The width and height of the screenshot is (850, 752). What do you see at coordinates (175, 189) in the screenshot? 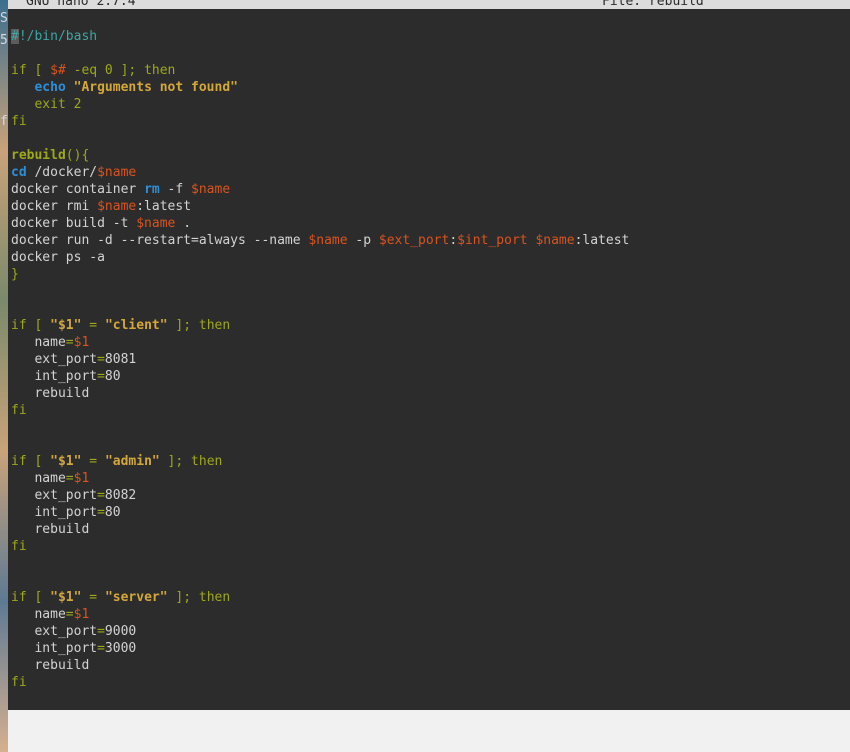
I see `code-token: -f` at bounding box center [175, 189].